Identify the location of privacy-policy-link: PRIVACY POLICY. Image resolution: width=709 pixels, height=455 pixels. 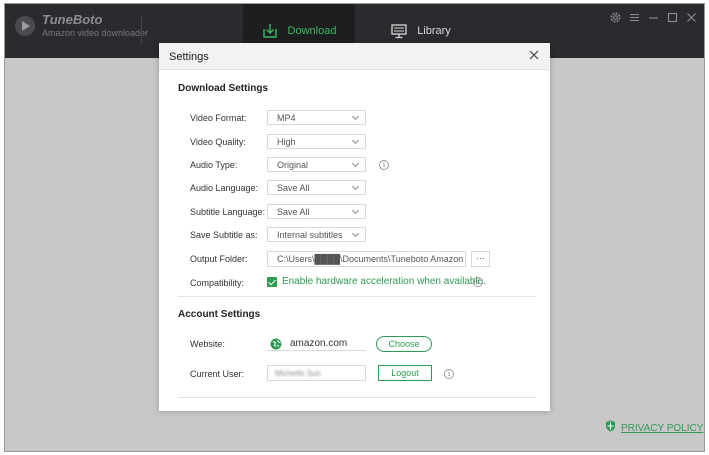
(654, 428).